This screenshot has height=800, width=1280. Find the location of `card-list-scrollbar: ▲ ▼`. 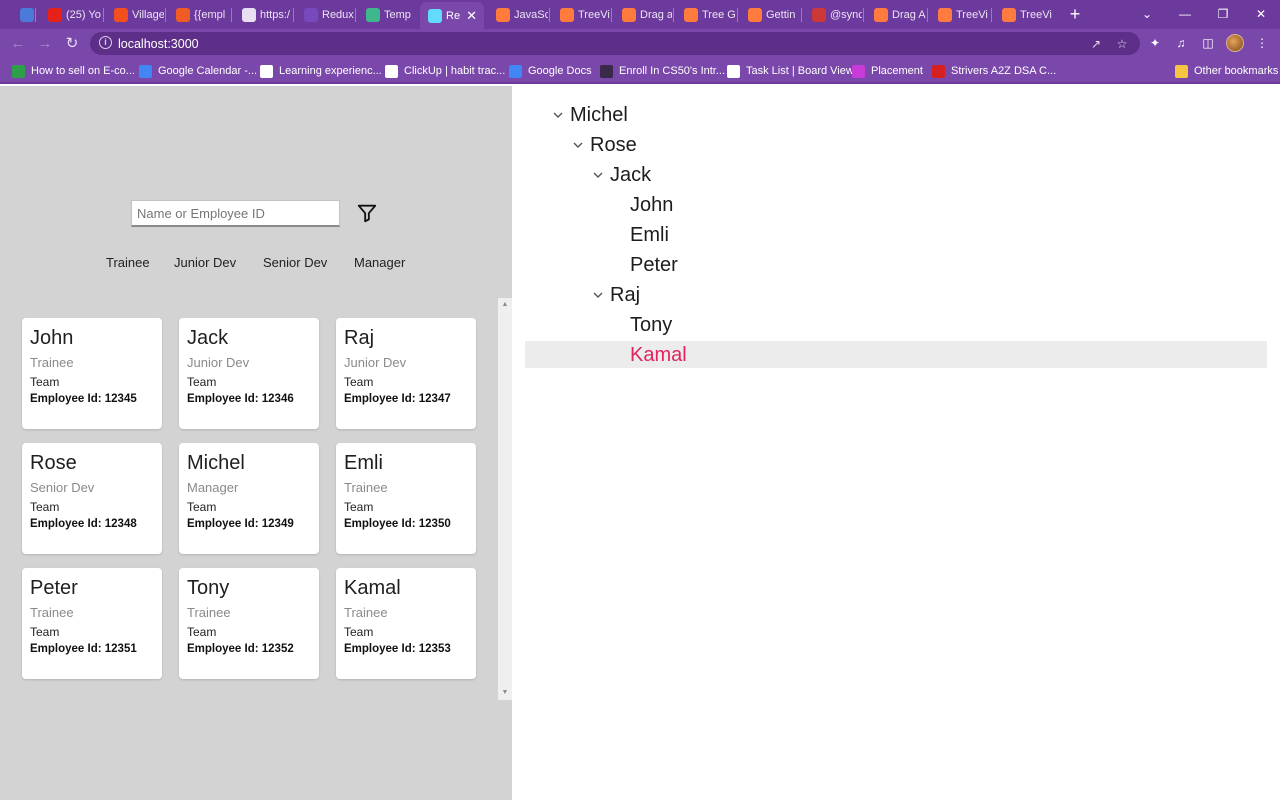

card-list-scrollbar: ▲ ▼ is located at coordinates (505, 499).